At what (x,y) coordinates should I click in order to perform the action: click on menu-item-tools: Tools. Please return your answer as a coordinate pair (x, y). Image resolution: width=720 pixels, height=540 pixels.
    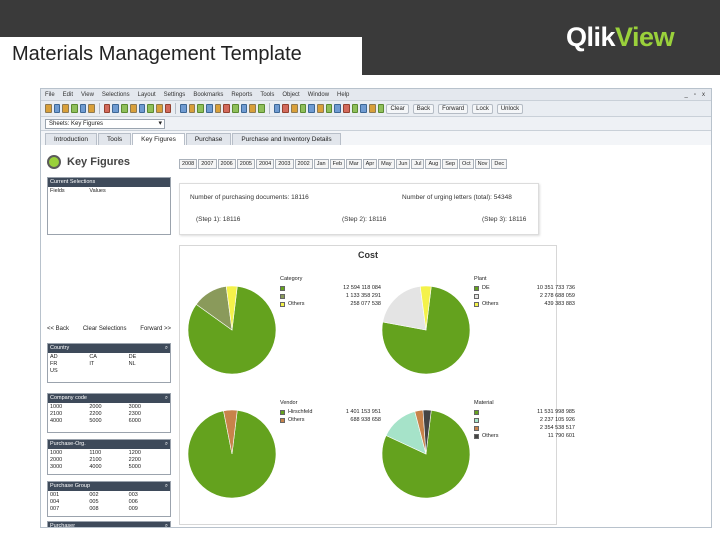
    Looking at the image, I should click on (267, 95).